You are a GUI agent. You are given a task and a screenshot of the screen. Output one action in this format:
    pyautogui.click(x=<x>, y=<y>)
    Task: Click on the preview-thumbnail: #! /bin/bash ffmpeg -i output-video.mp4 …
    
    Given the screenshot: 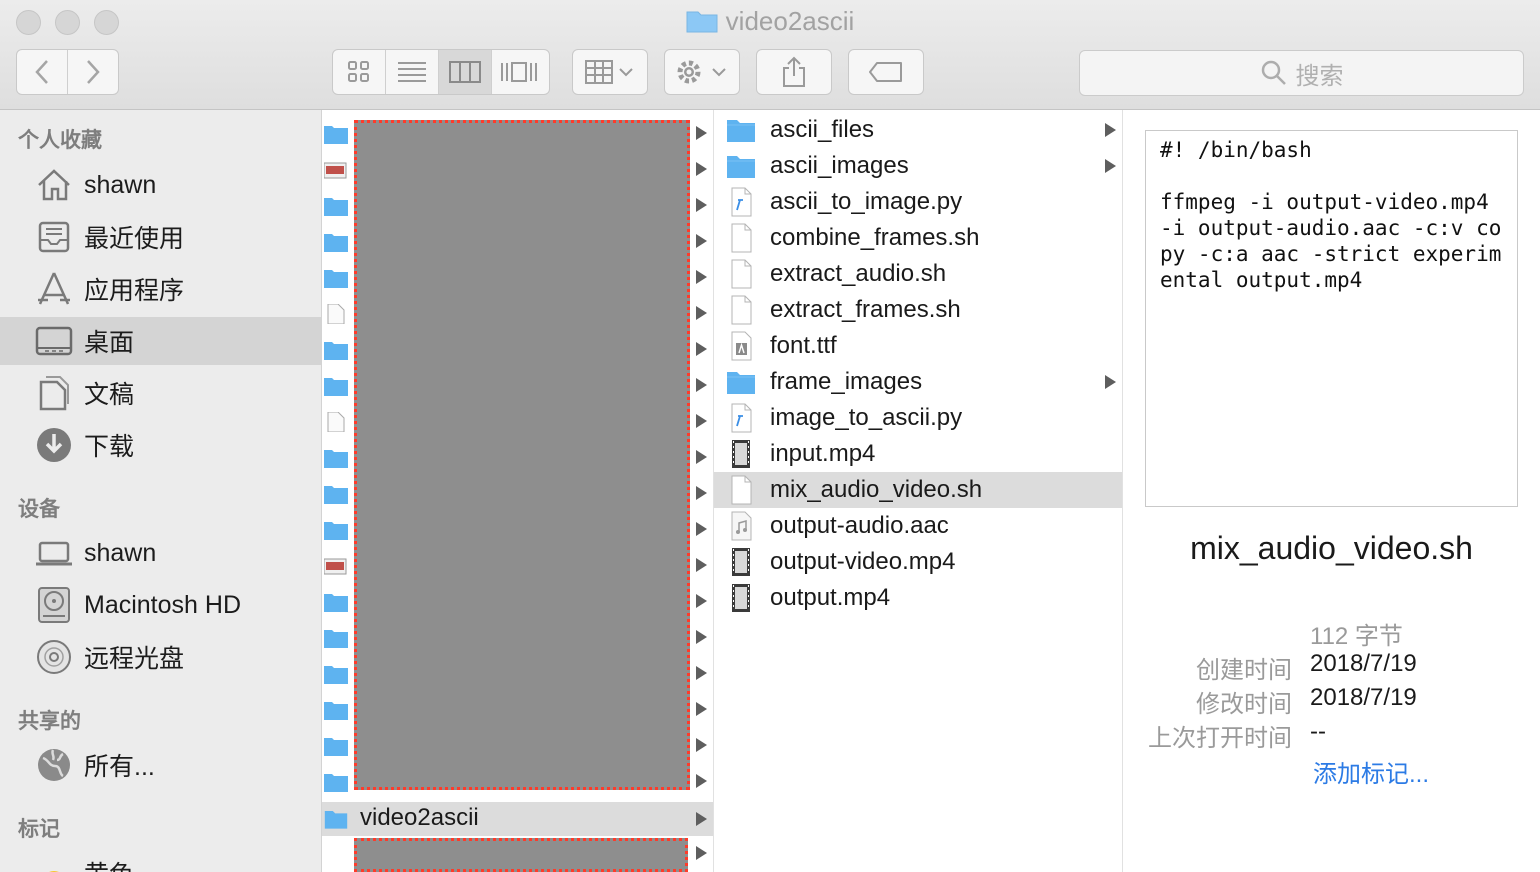 What is the action you would take?
    pyautogui.click(x=1331, y=318)
    